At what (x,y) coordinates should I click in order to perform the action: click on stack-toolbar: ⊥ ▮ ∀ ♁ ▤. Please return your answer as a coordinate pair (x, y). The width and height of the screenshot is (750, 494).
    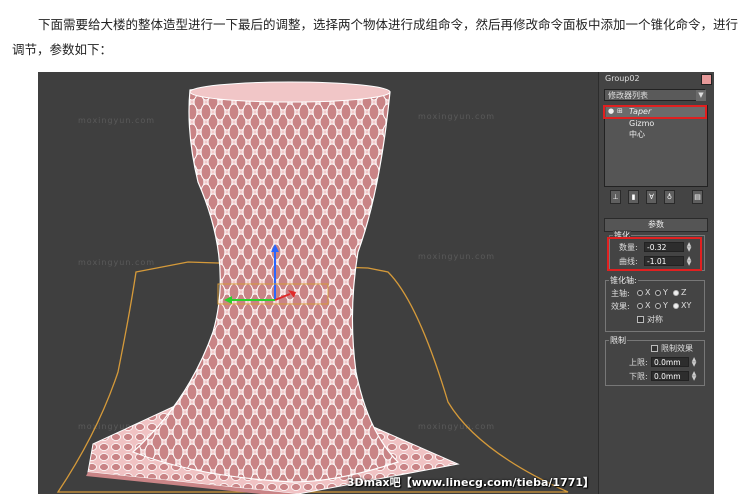
    Looking at the image, I should click on (655, 197).